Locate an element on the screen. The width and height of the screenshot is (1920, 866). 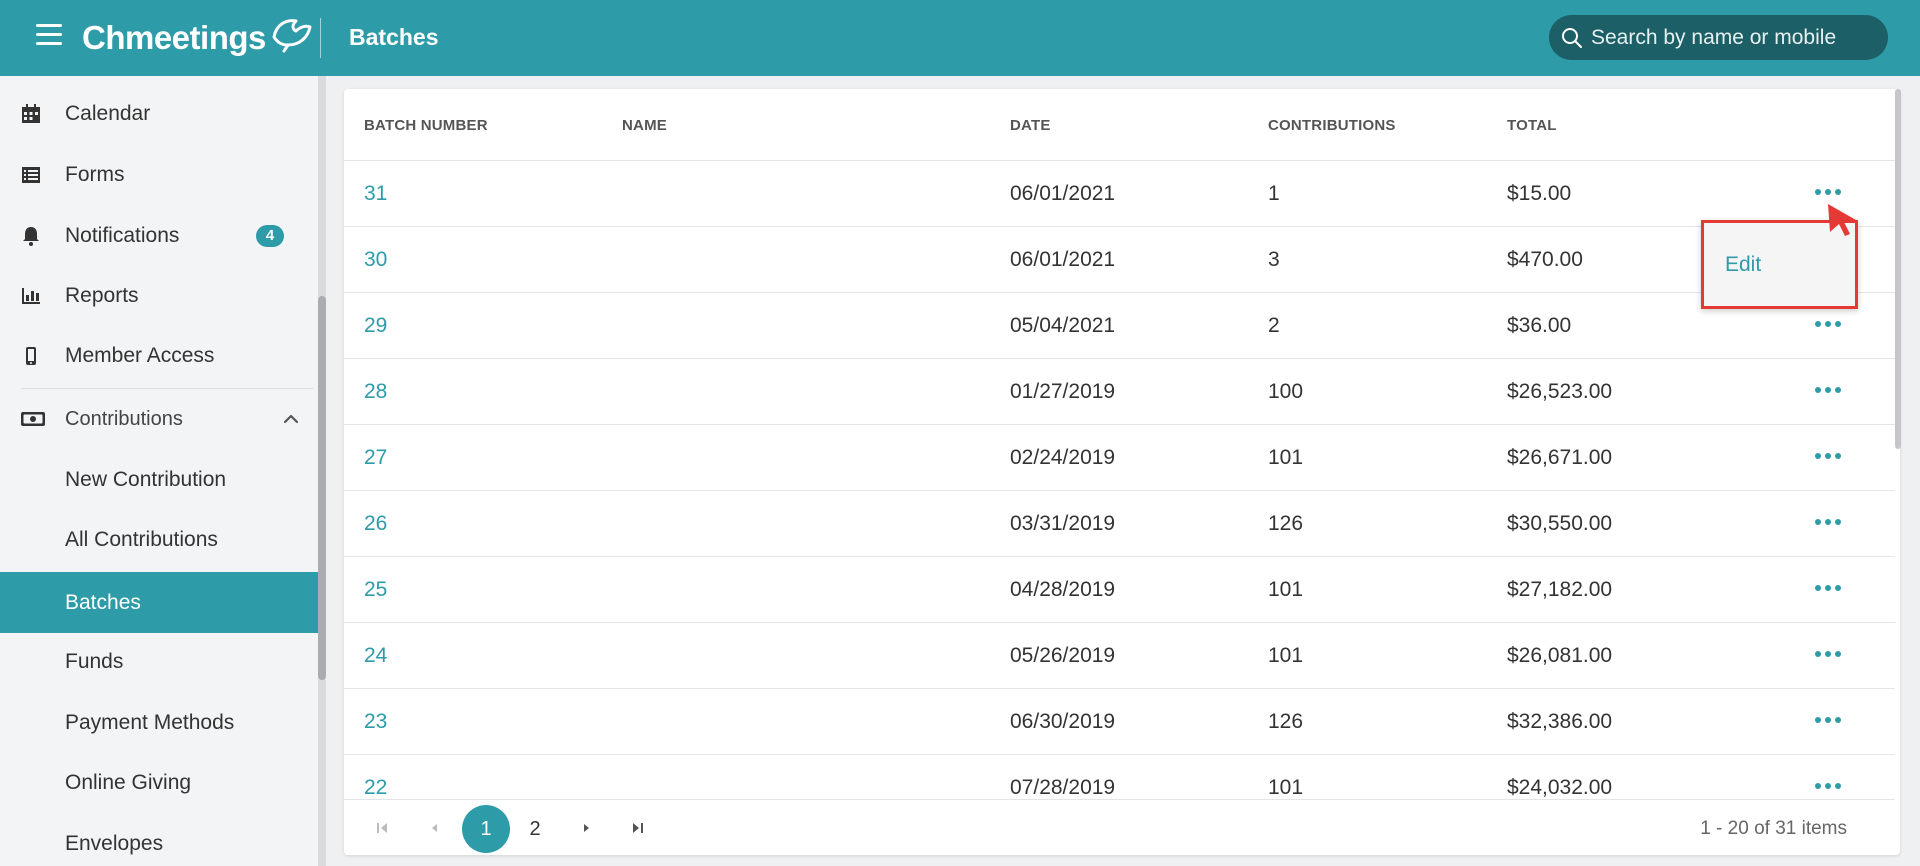
sidebar-item-label: Payment Methods is located at coordinates (150, 722).